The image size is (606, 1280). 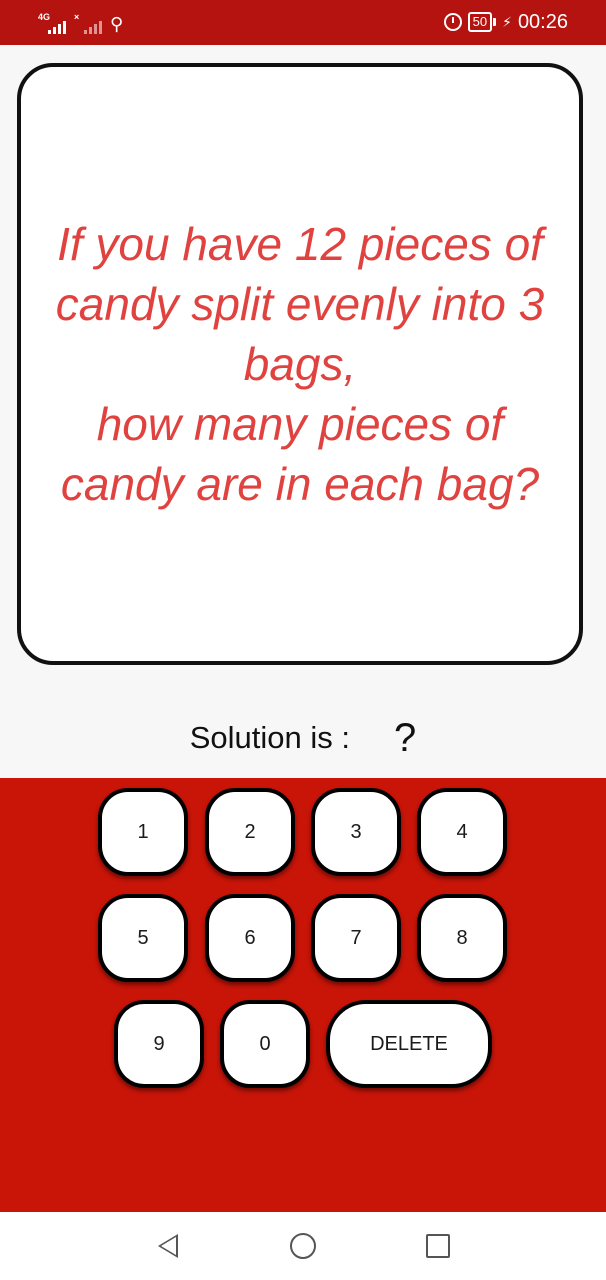 I want to click on key-2: 2, so click(x=250, y=832).